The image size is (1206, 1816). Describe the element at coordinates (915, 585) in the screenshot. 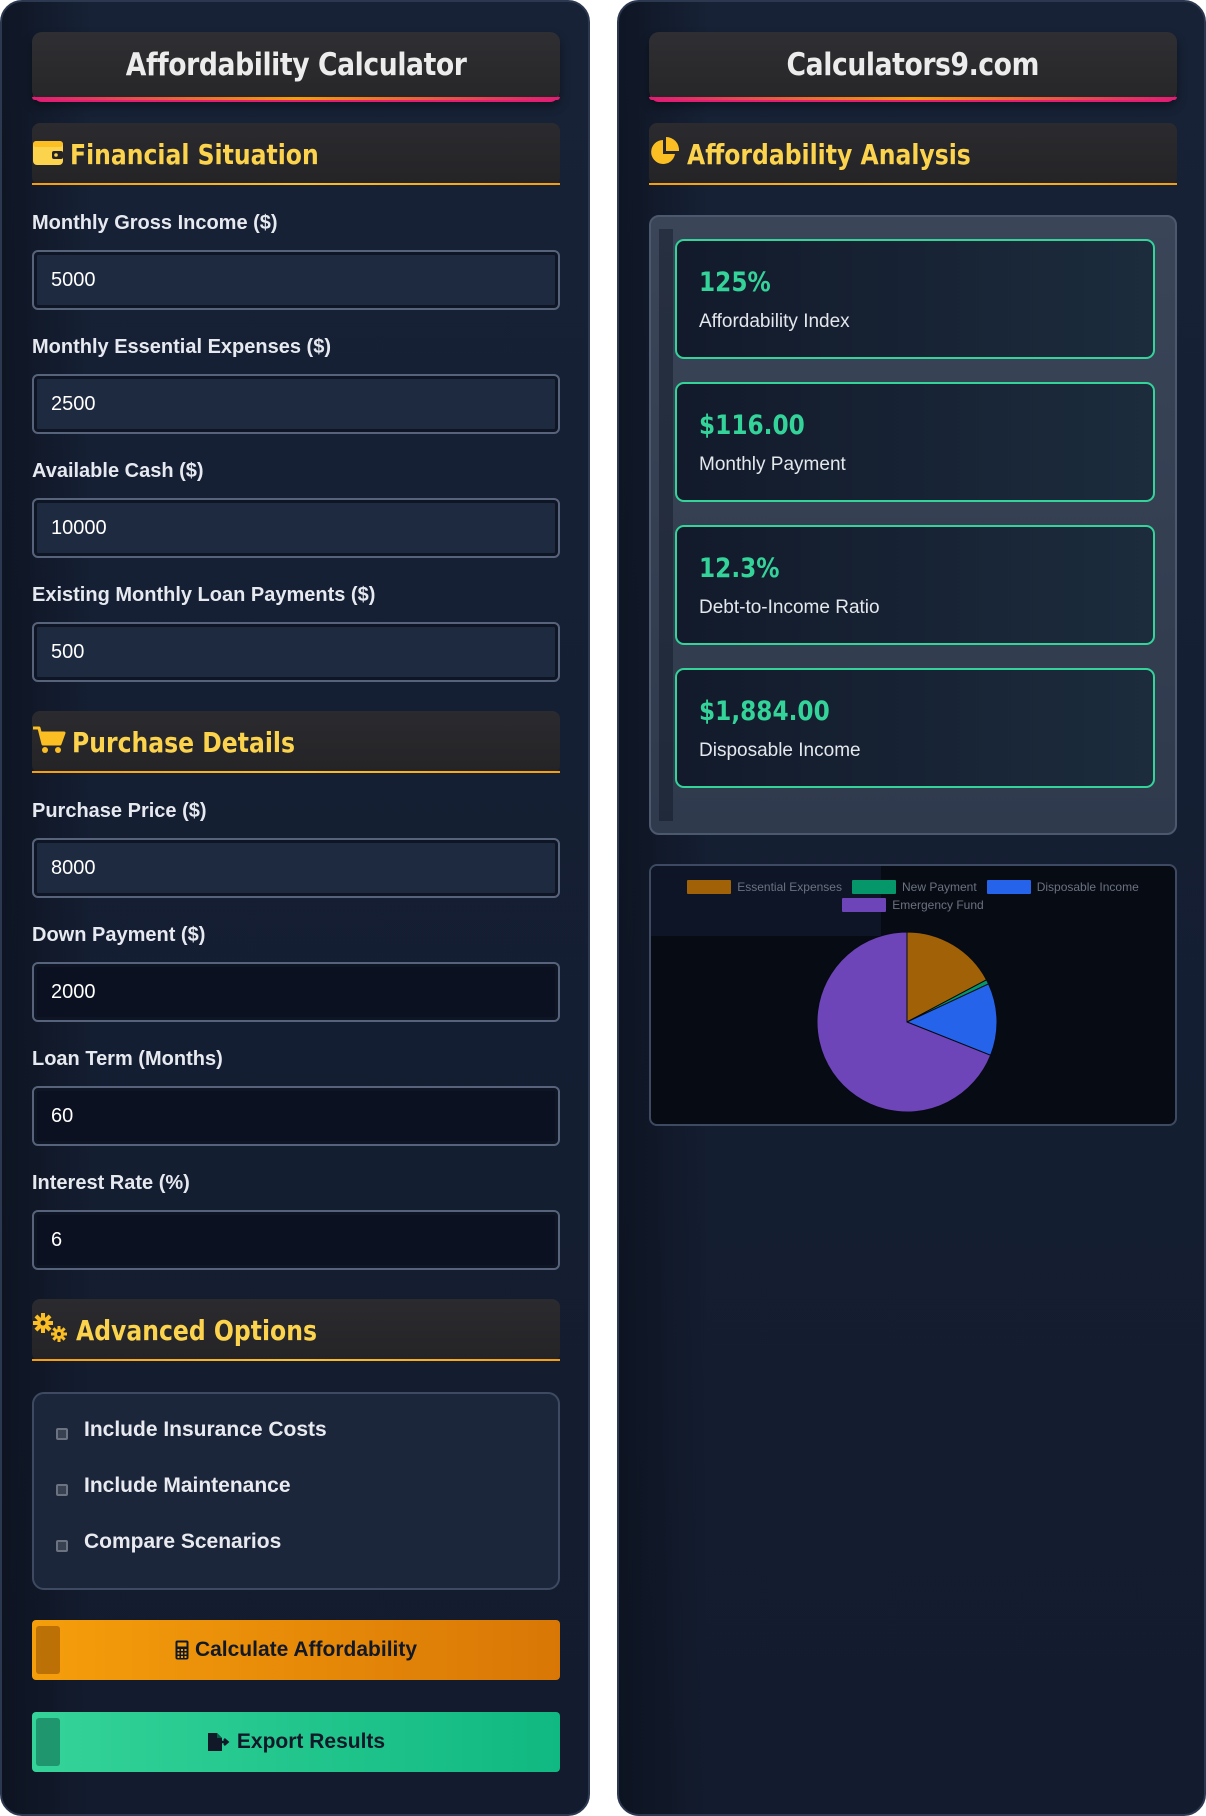

I see `metric-debt-to-income: 12.3% Debt-to-Income Ratio` at that location.